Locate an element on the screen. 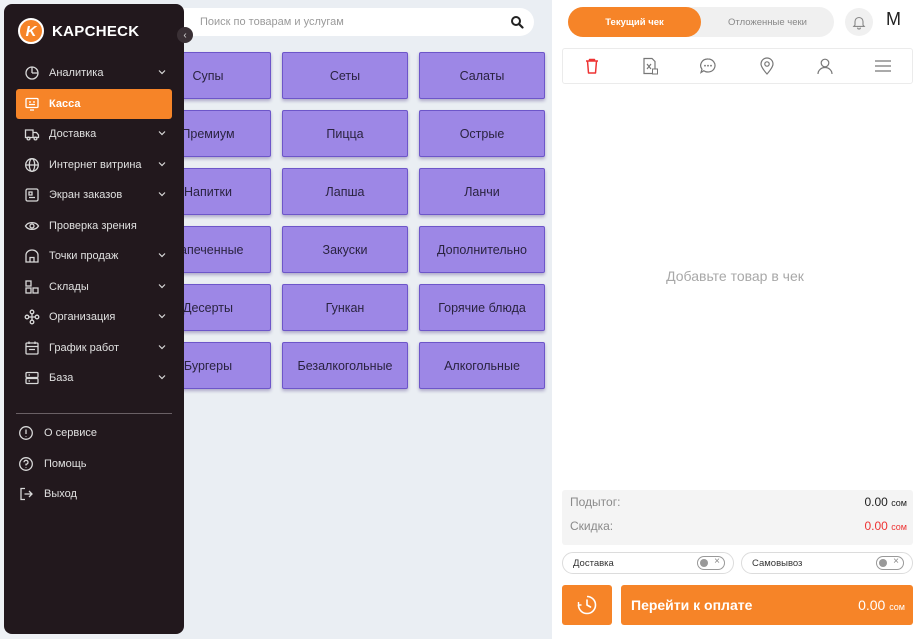  receipt-toolbar is located at coordinates (737, 66).